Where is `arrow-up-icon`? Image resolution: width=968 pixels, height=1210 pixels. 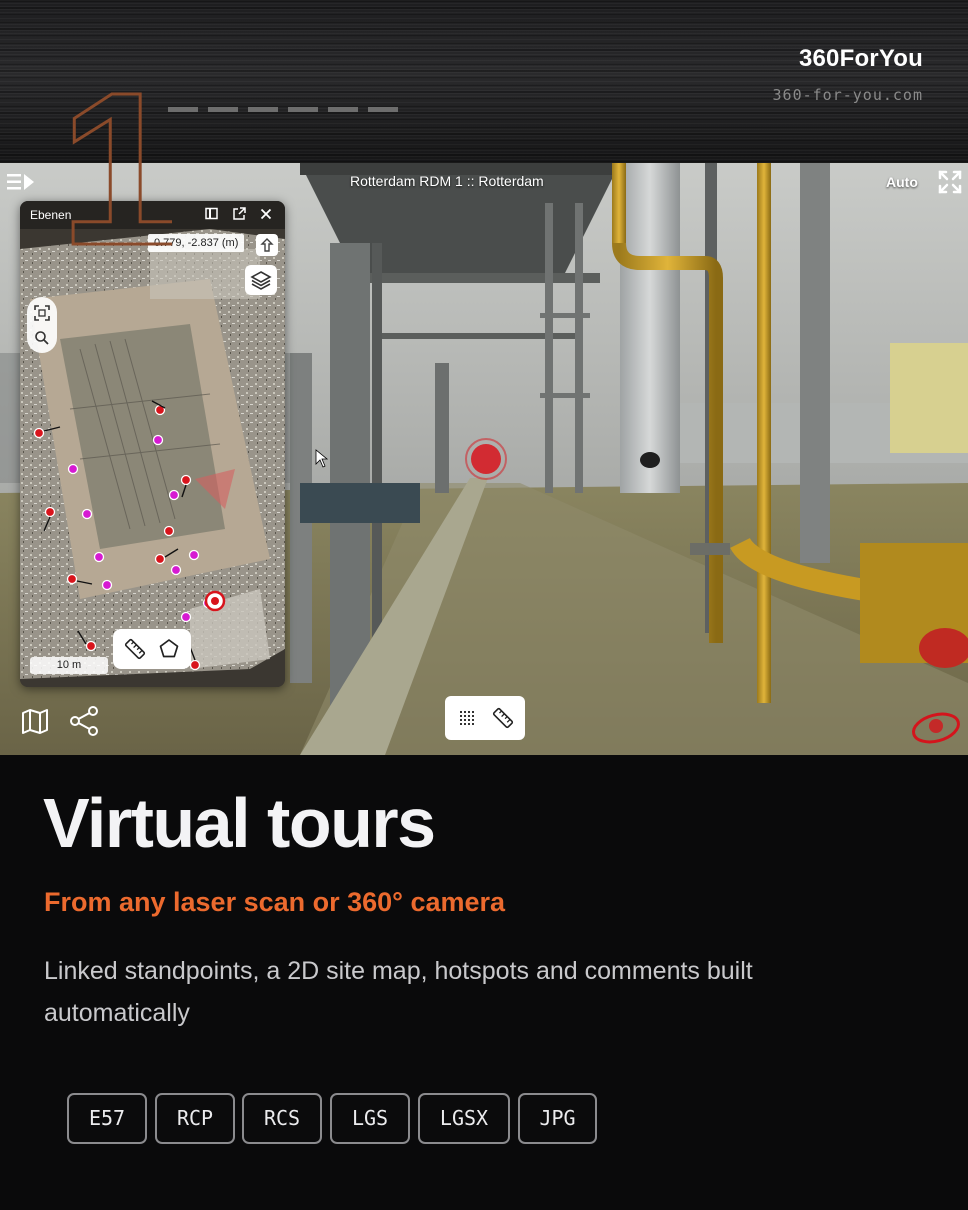 arrow-up-icon is located at coordinates (267, 245).